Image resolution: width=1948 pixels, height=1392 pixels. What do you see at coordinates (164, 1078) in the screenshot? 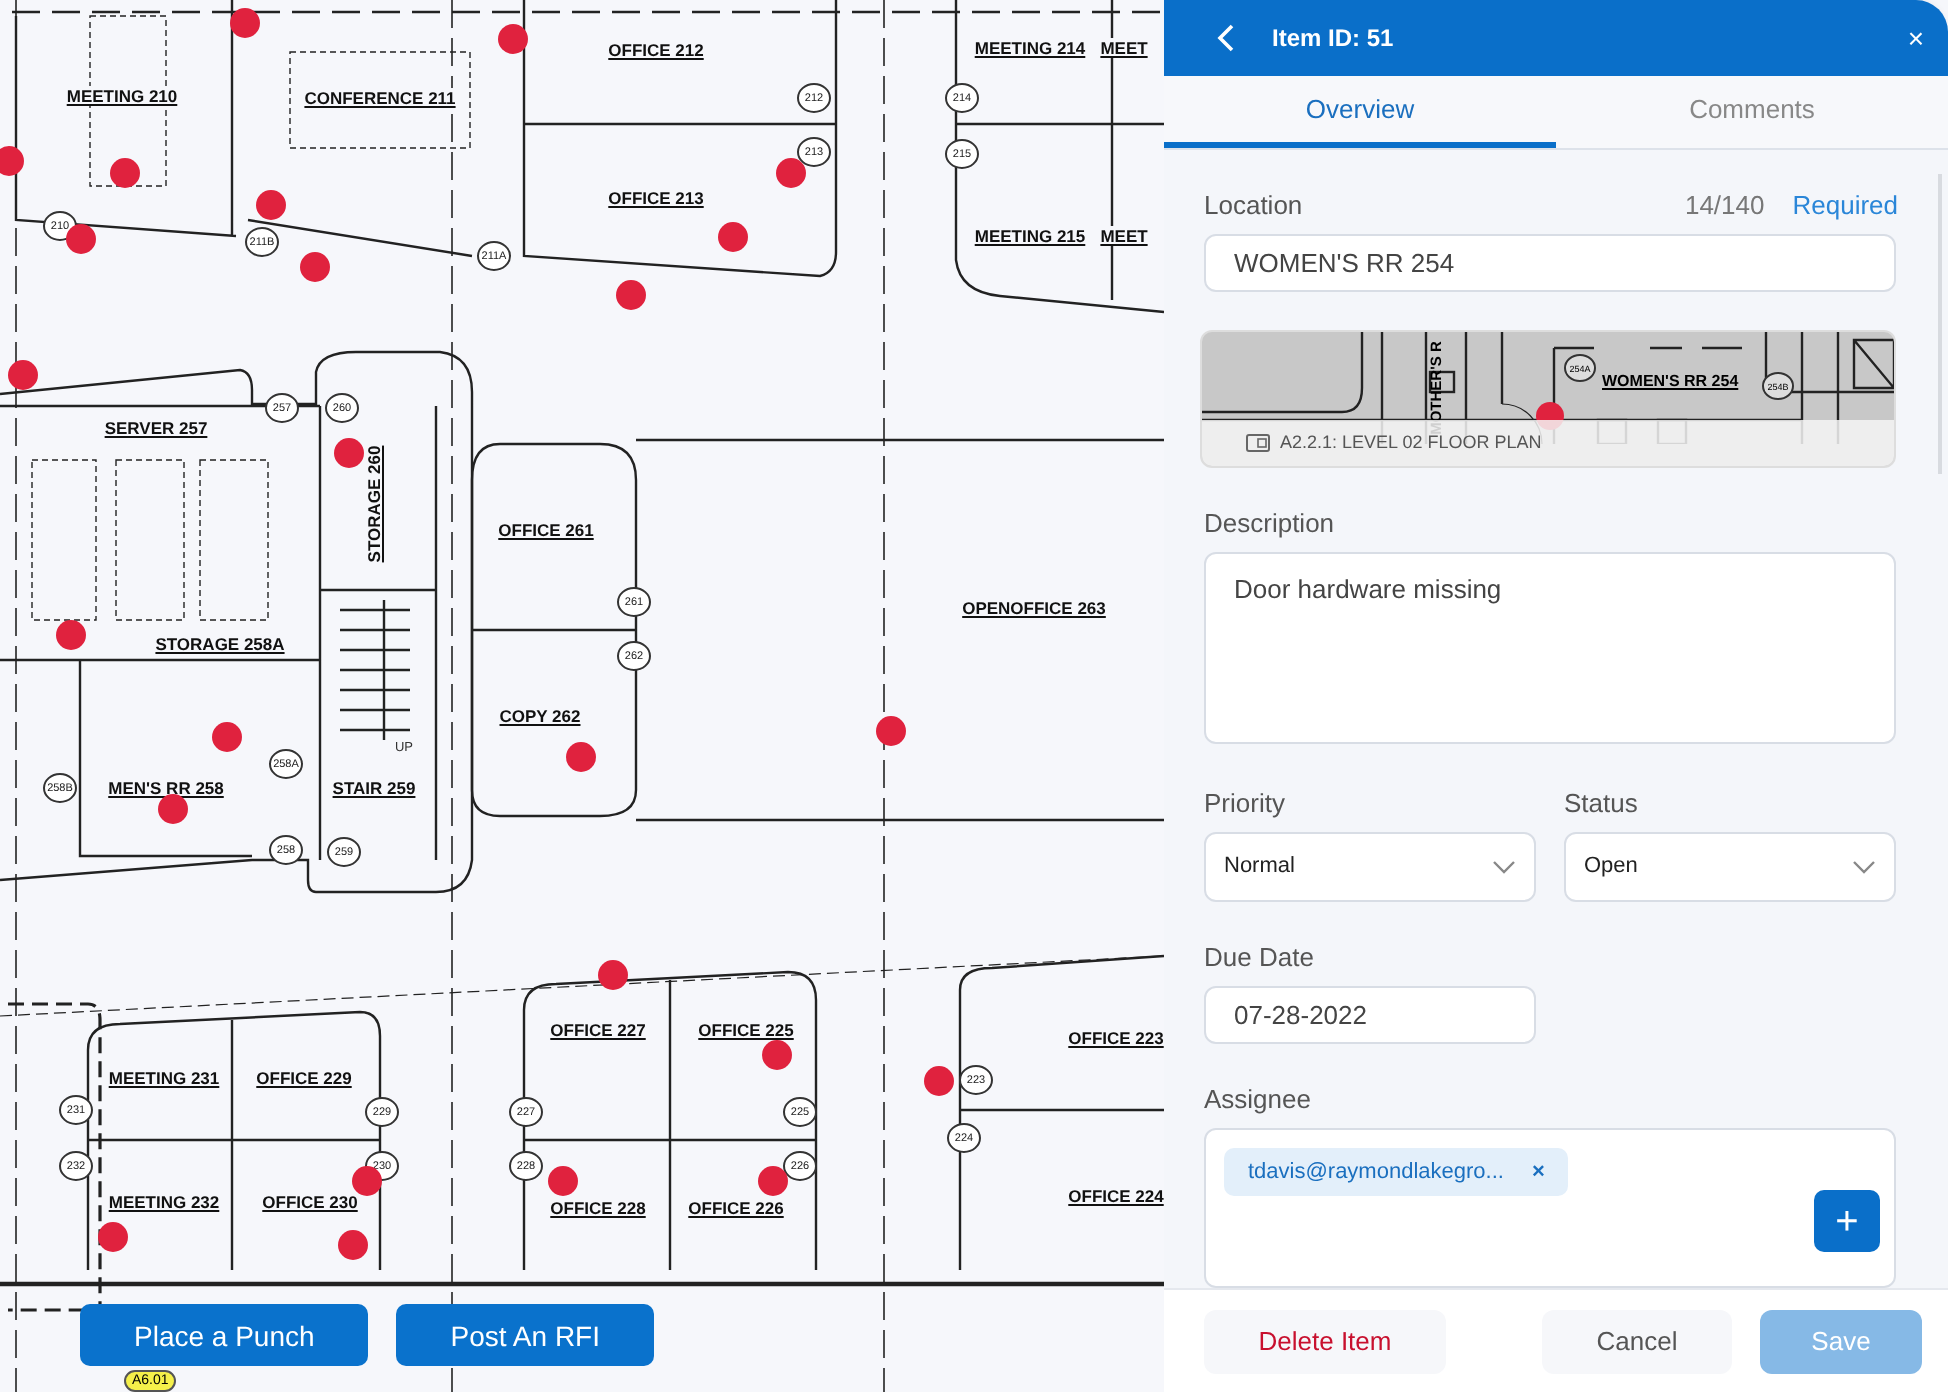
I see `room-label: MEETING 231` at bounding box center [164, 1078].